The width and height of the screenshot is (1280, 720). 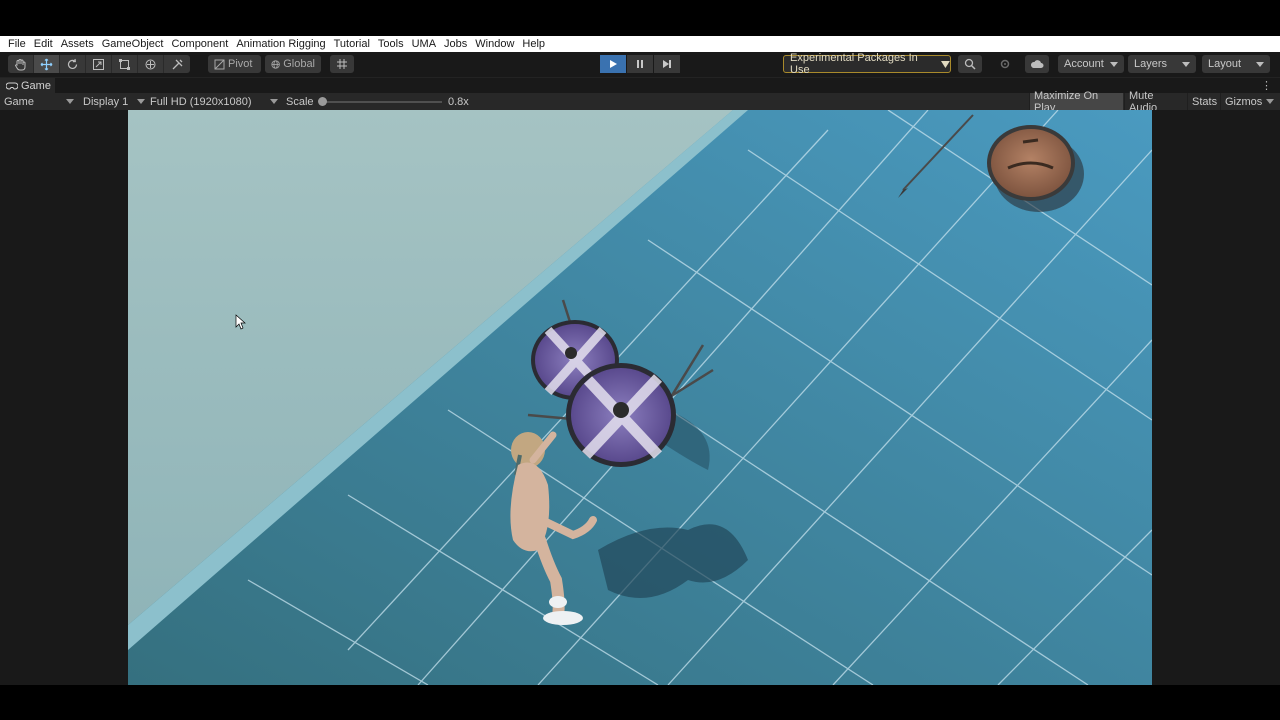 What do you see at coordinates (275, 64) in the screenshot?
I see `globe-icon` at bounding box center [275, 64].